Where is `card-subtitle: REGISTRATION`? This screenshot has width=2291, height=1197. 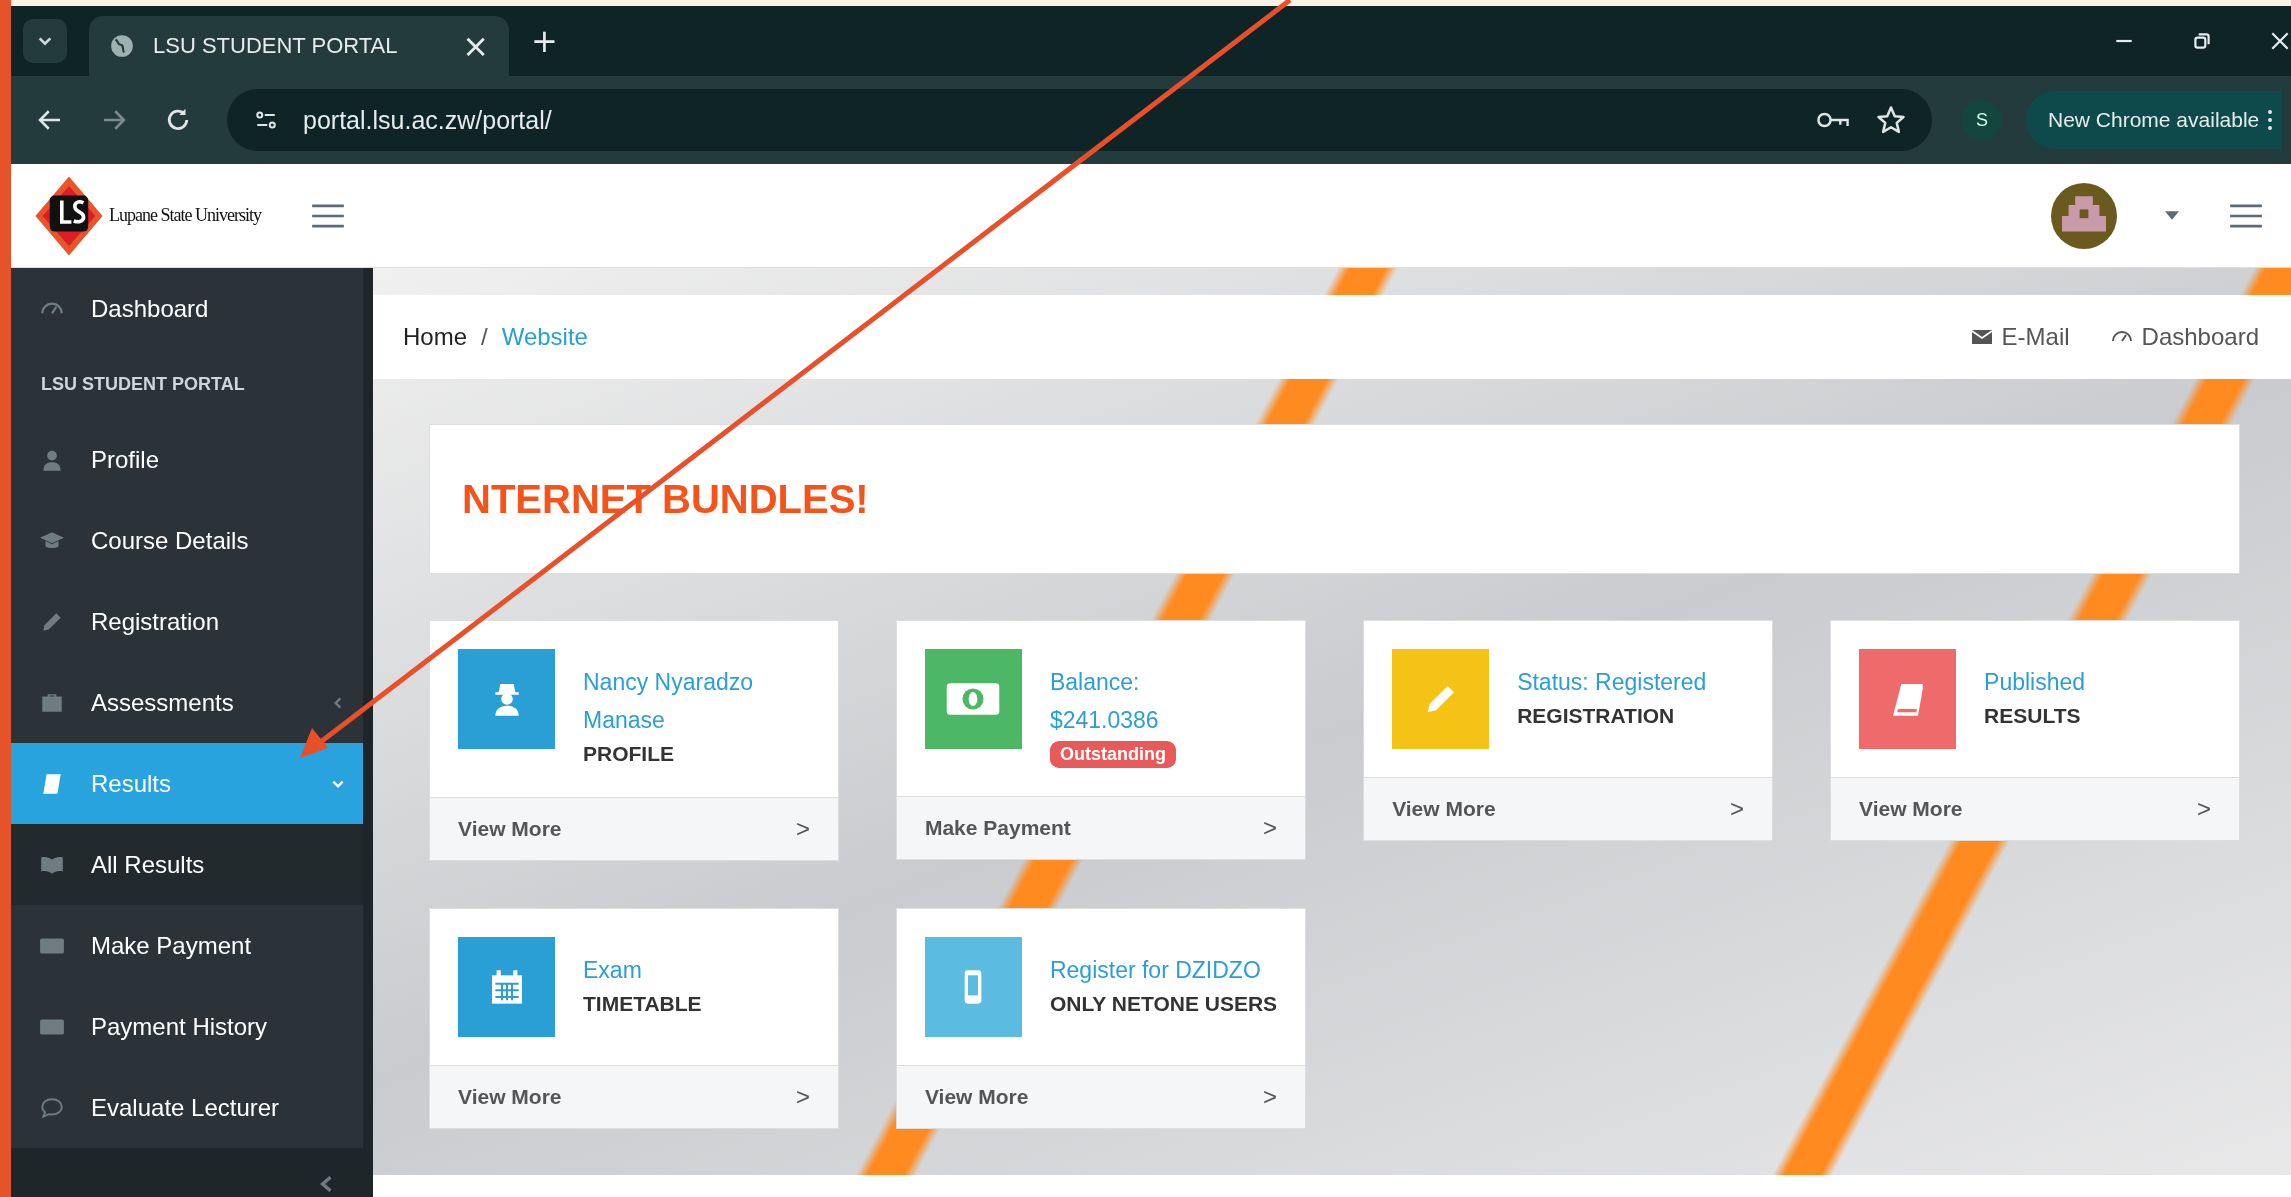
card-subtitle: REGISTRATION is located at coordinates (1596, 716).